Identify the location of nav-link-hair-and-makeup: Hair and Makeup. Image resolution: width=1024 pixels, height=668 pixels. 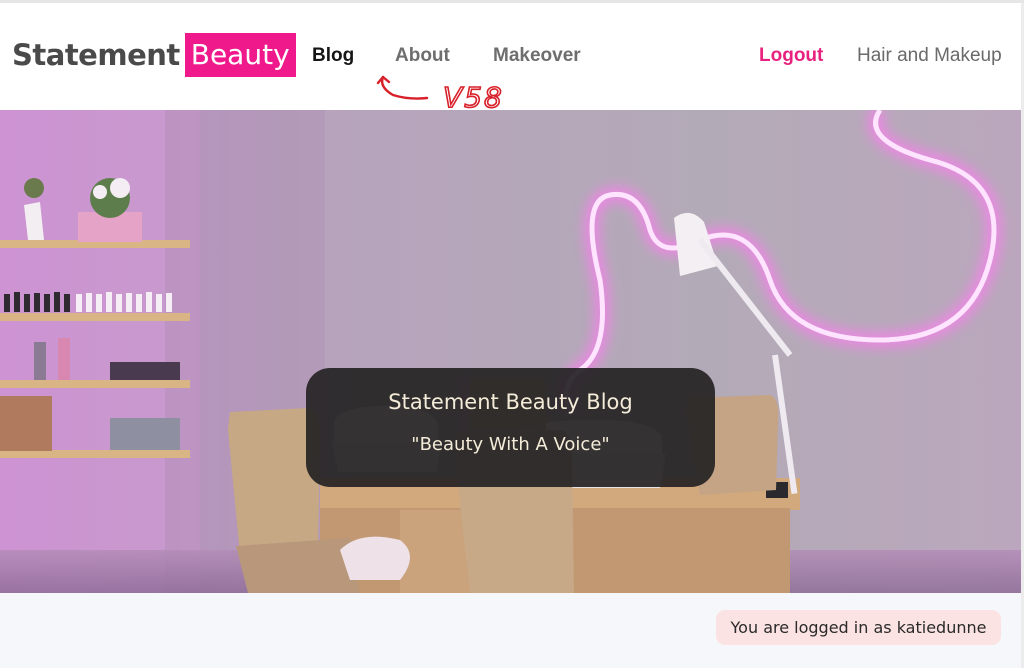
(929, 56).